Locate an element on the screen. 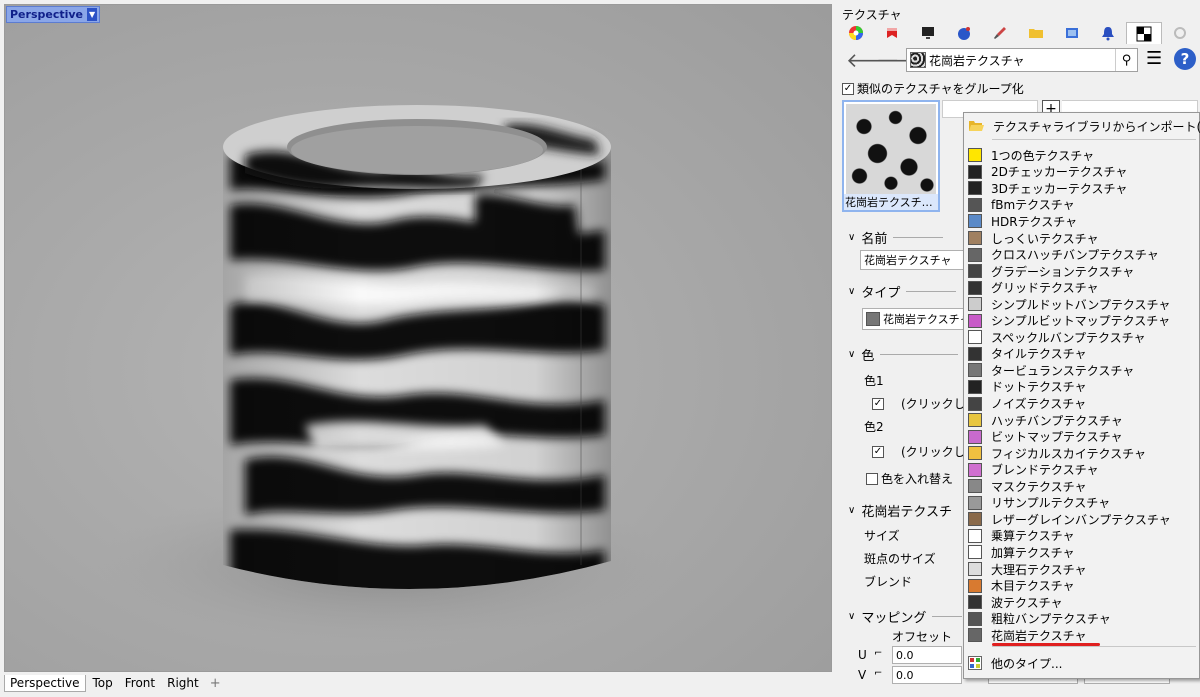 The image size is (1200, 697). help-icon: ? is located at coordinates (1185, 59).